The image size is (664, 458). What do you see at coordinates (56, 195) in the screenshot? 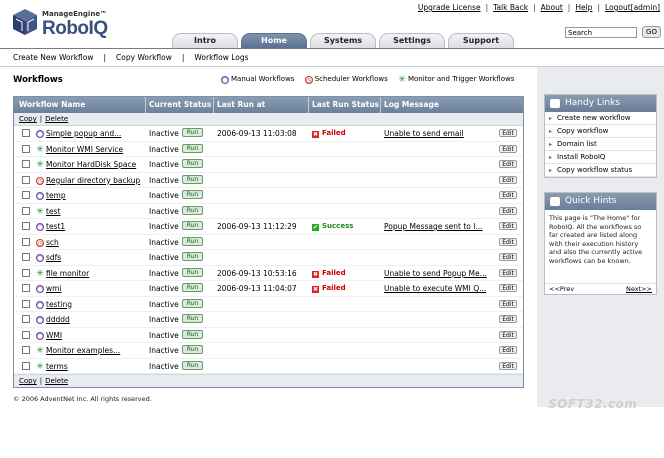
I see `workflow-name-link: temp` at bounding box center [56, 195].